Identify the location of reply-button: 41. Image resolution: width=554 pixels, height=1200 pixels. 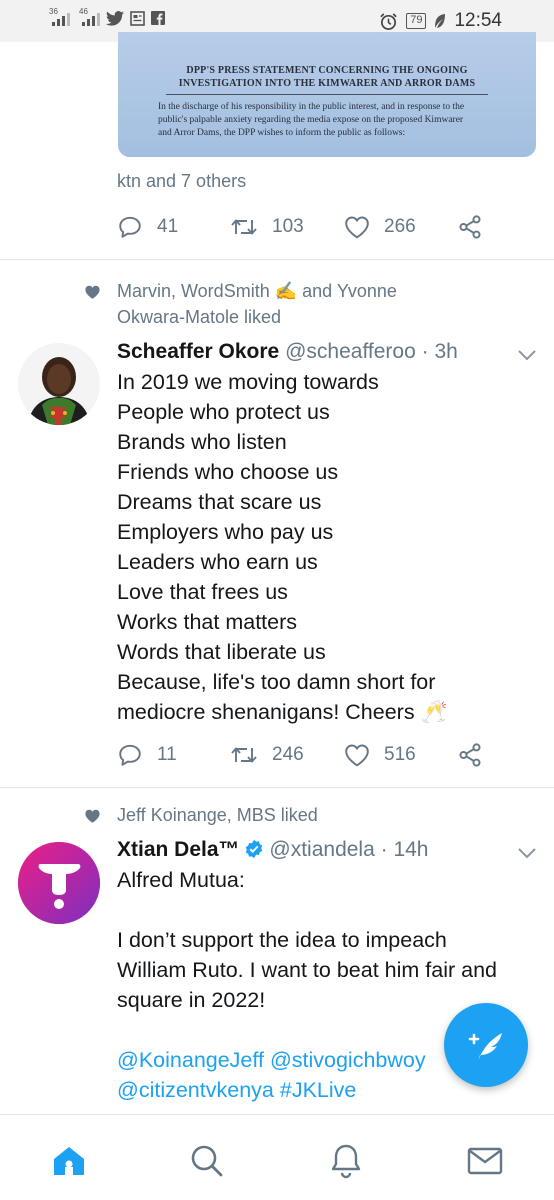
(173, 227).